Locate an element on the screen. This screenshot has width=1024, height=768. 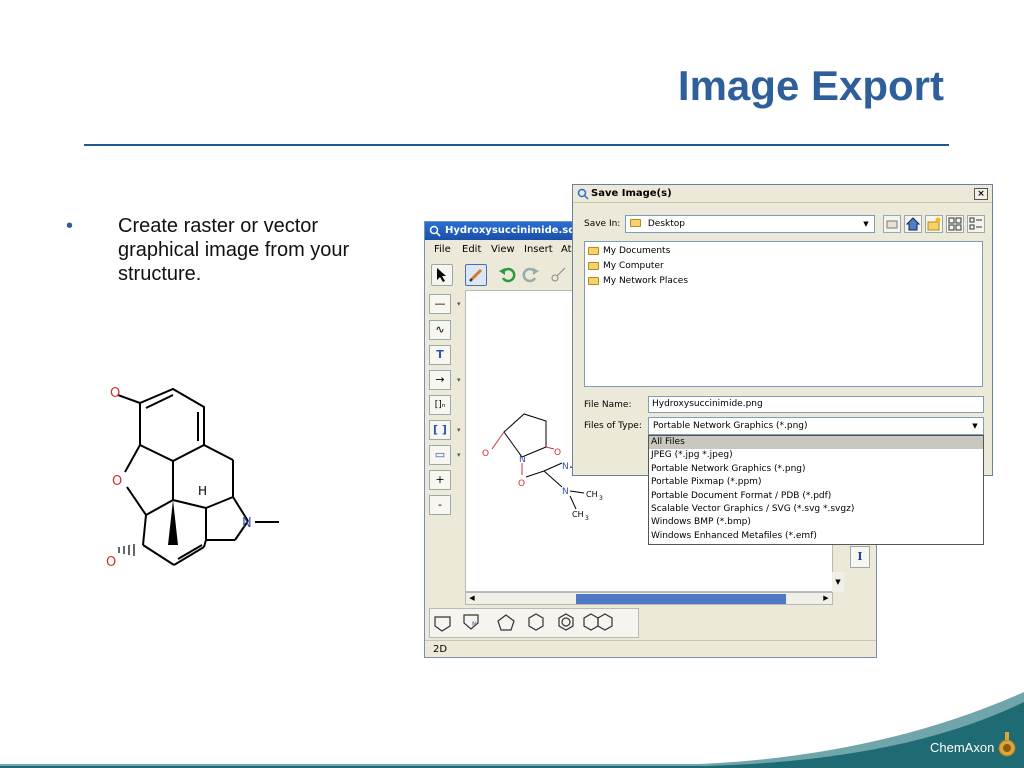
oxygen-link-label: O is located at coordinates (521, 484).